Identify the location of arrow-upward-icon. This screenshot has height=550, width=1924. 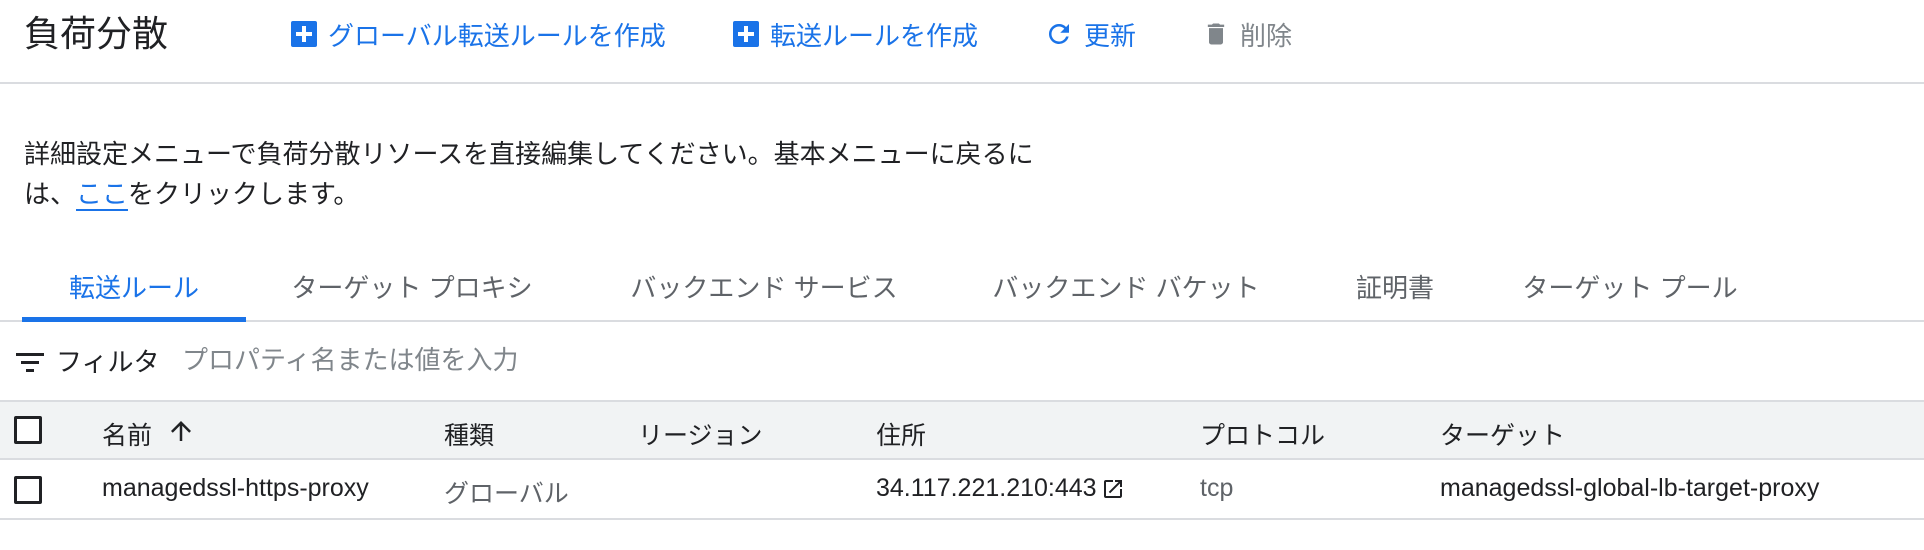
(181, 431).